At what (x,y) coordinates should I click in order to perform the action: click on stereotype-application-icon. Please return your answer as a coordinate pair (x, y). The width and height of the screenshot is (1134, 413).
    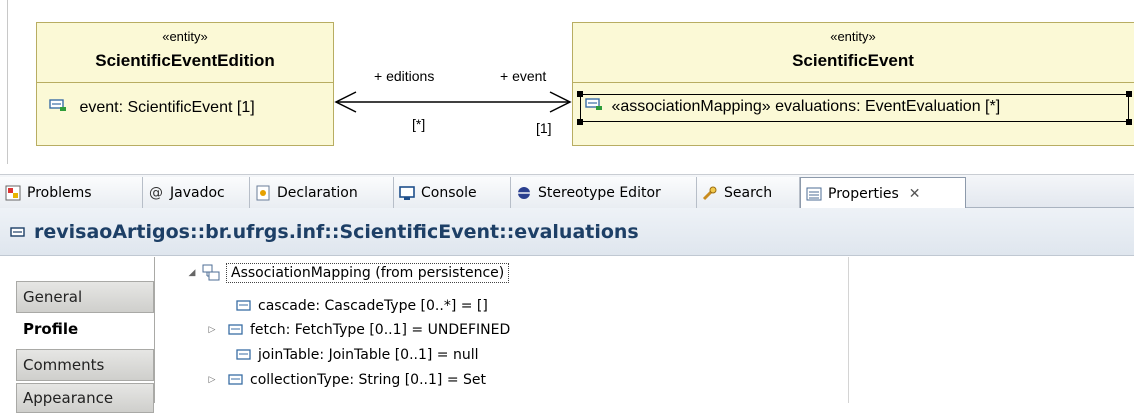
    Looking at the image, I should click on (211, 273).